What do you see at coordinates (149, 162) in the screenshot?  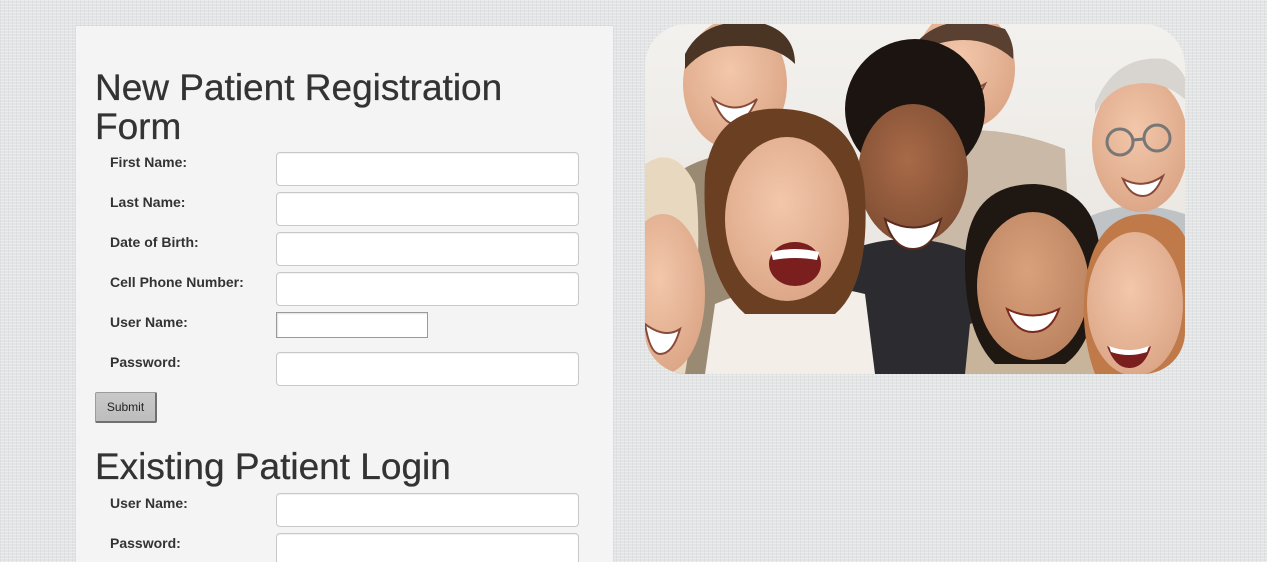 I see `first-name-label: First Name:` at bounding box center [149, 162].